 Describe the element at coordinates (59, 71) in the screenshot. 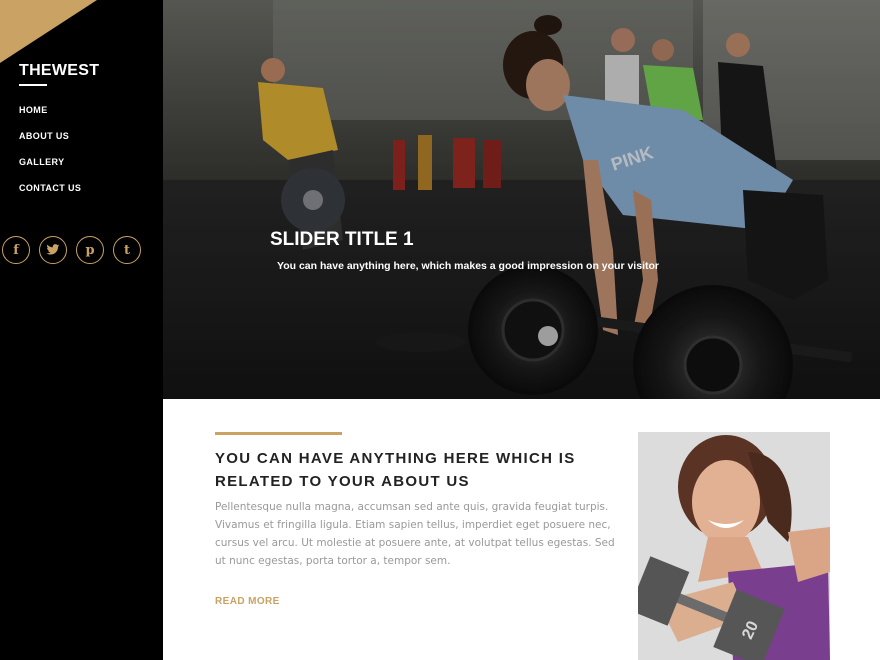

I see `site-logo: THEWEST` at that location.